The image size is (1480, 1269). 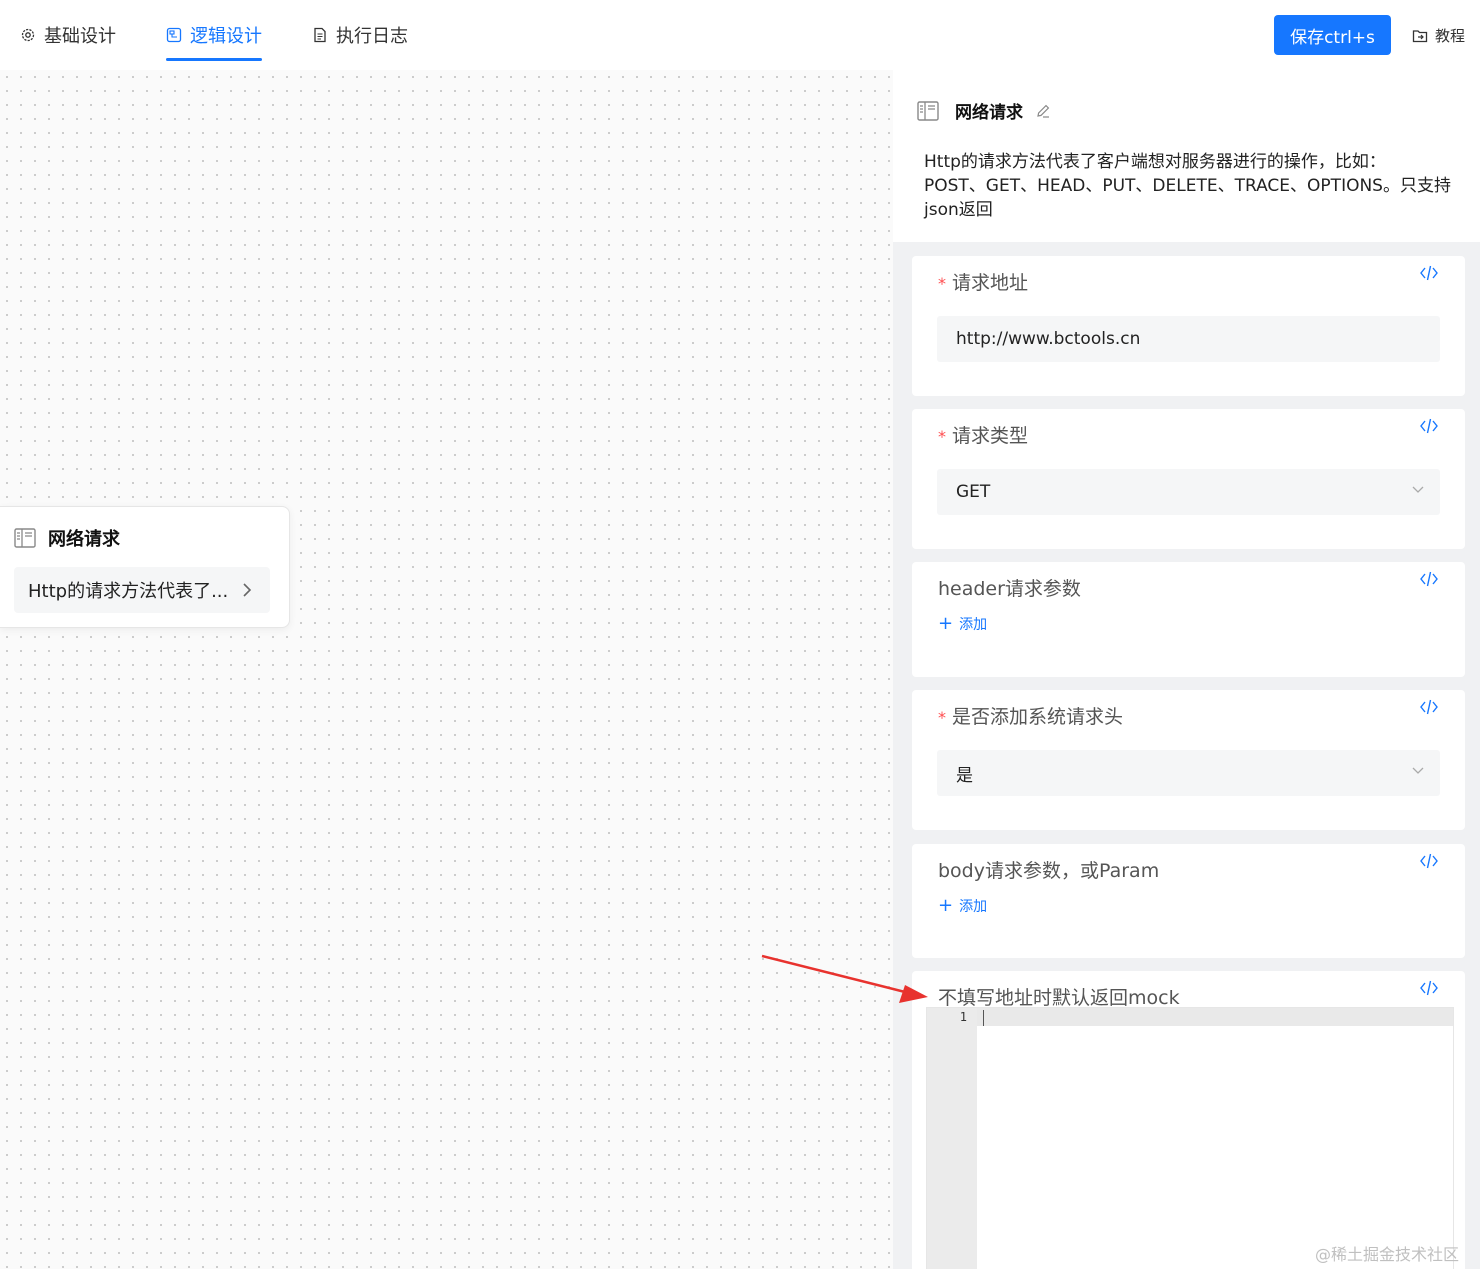 I want to click on field-card-method: * 请求类型 GET, so click(x=1188, y=479).